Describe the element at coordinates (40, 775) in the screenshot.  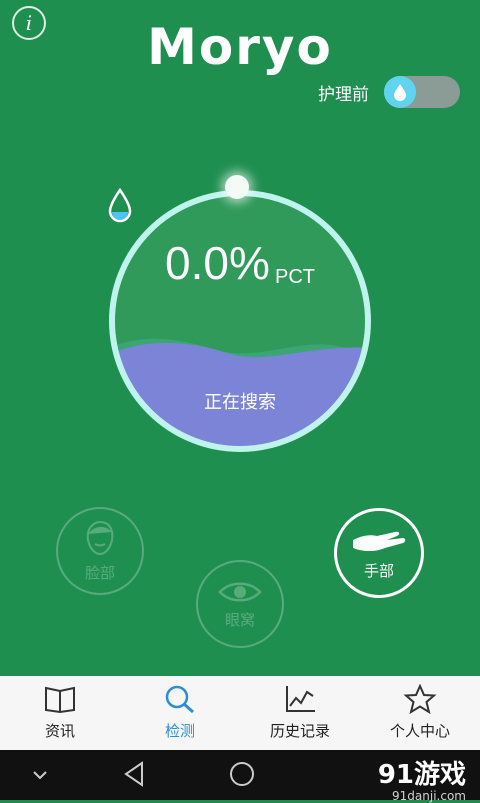
I see `chevron-down-icon` at that location.